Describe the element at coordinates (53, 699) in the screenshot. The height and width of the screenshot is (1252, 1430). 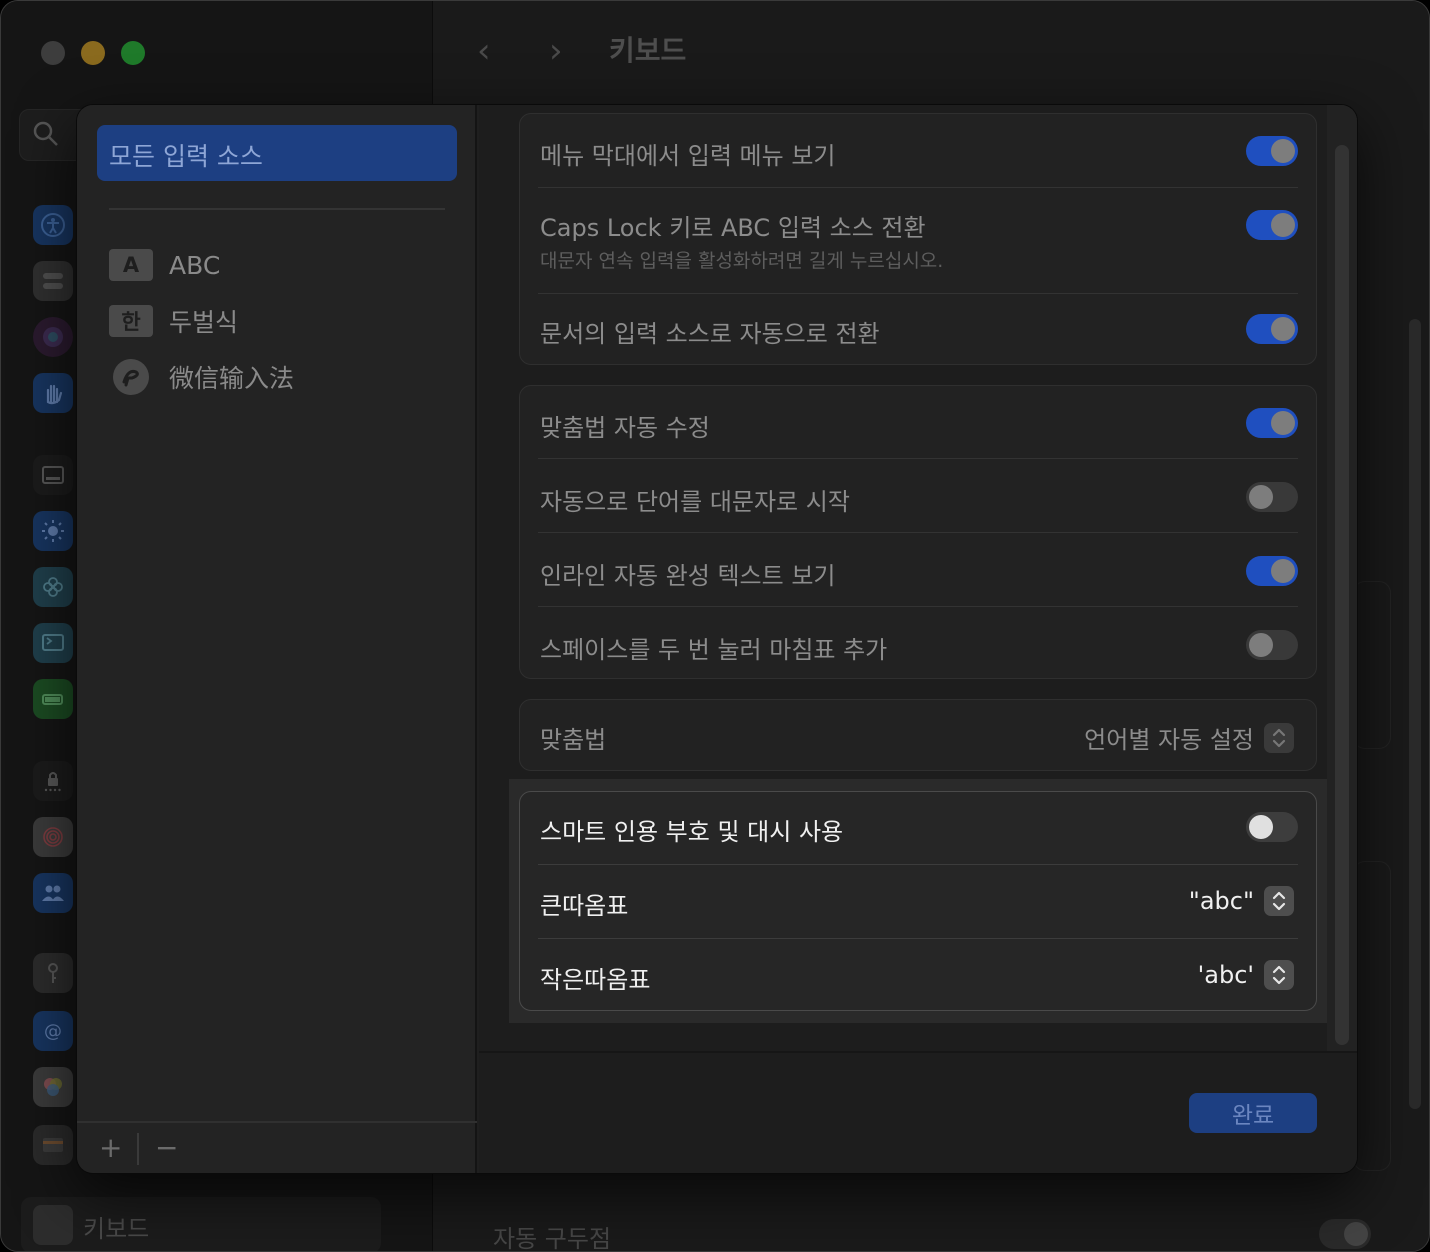
I see `battery-icon` at that location.